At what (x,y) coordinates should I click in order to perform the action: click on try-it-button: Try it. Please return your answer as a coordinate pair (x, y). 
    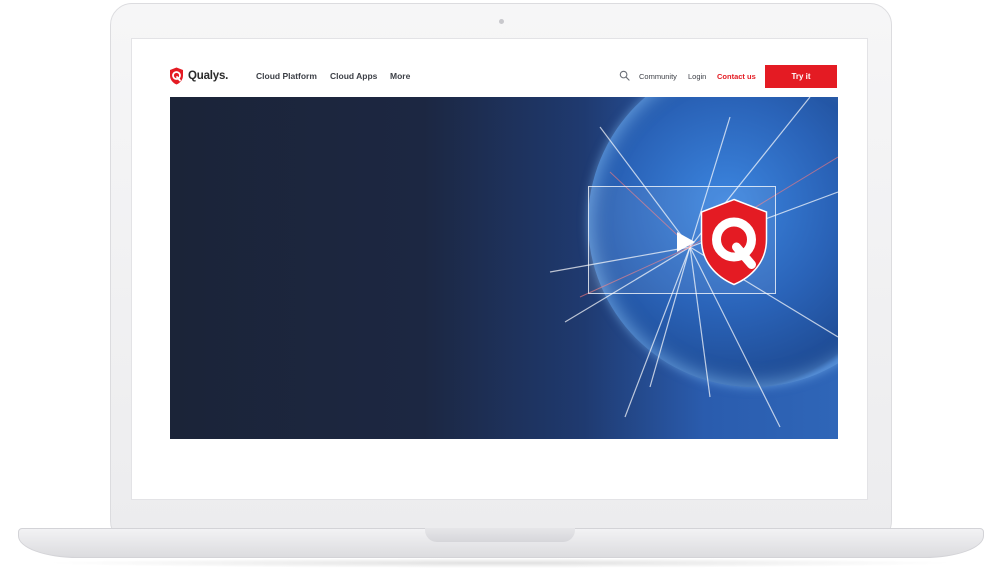
    Looking at the image, I should click on (801, 76).